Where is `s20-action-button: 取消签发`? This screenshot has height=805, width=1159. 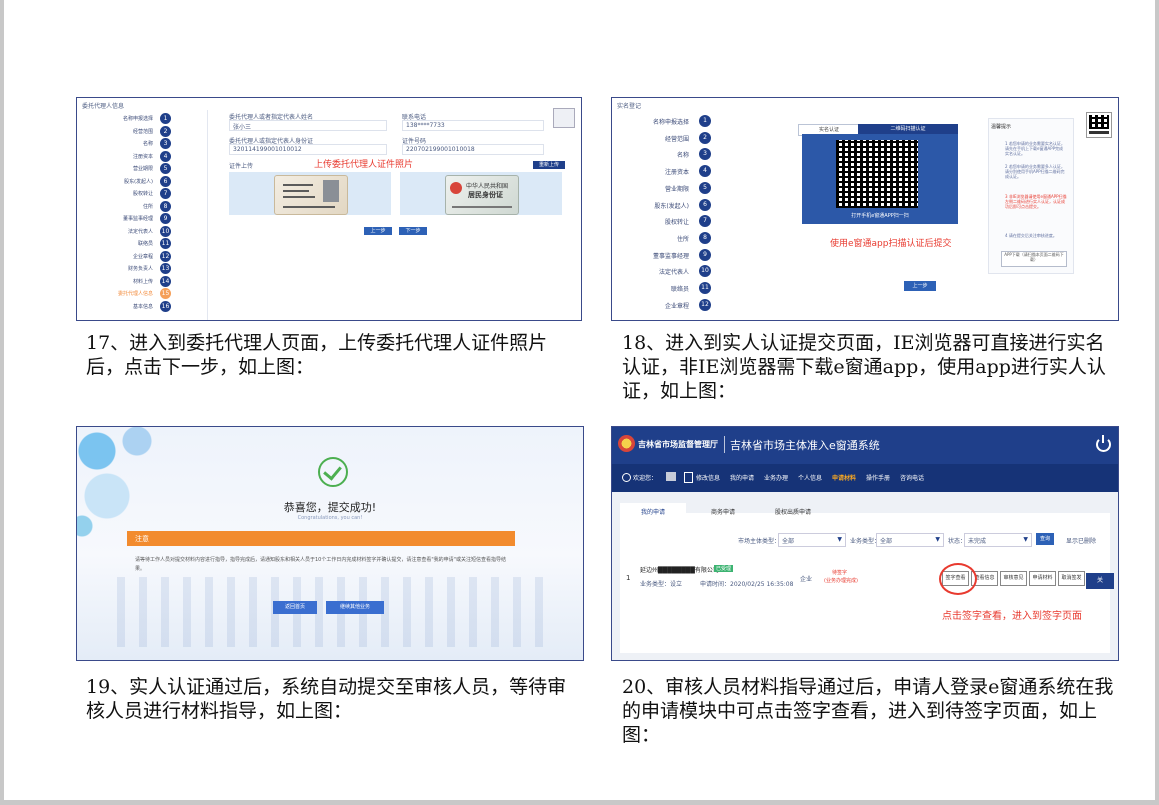
s20-action-button: 取消签发 is located at coordinates (1071, 578).